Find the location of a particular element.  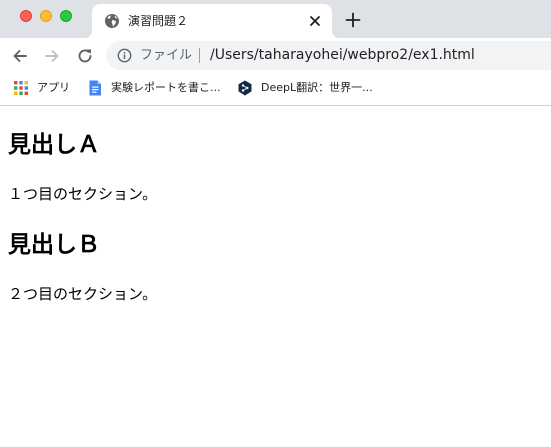

section-text-2: ２つ目のセクション。 is located at coordinates (83, 294).